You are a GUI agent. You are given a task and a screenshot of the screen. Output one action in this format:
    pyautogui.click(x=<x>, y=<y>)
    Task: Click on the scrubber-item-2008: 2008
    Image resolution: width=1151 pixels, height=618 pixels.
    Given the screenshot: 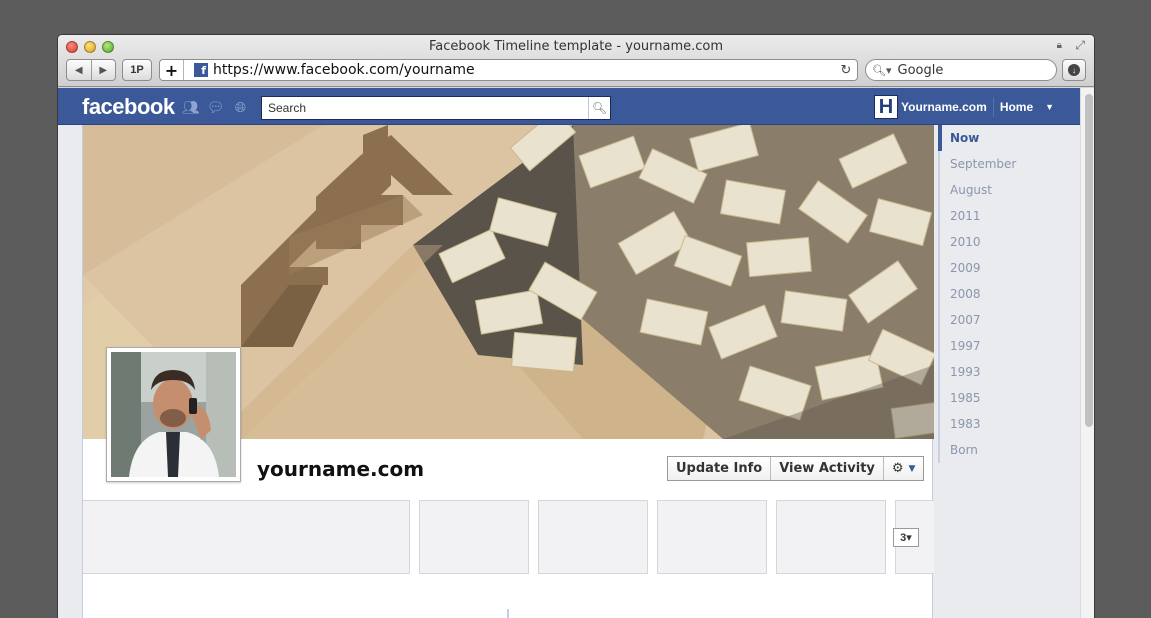 What is the action you would take?
    pyautogui.click(x=1008, y=294)
    